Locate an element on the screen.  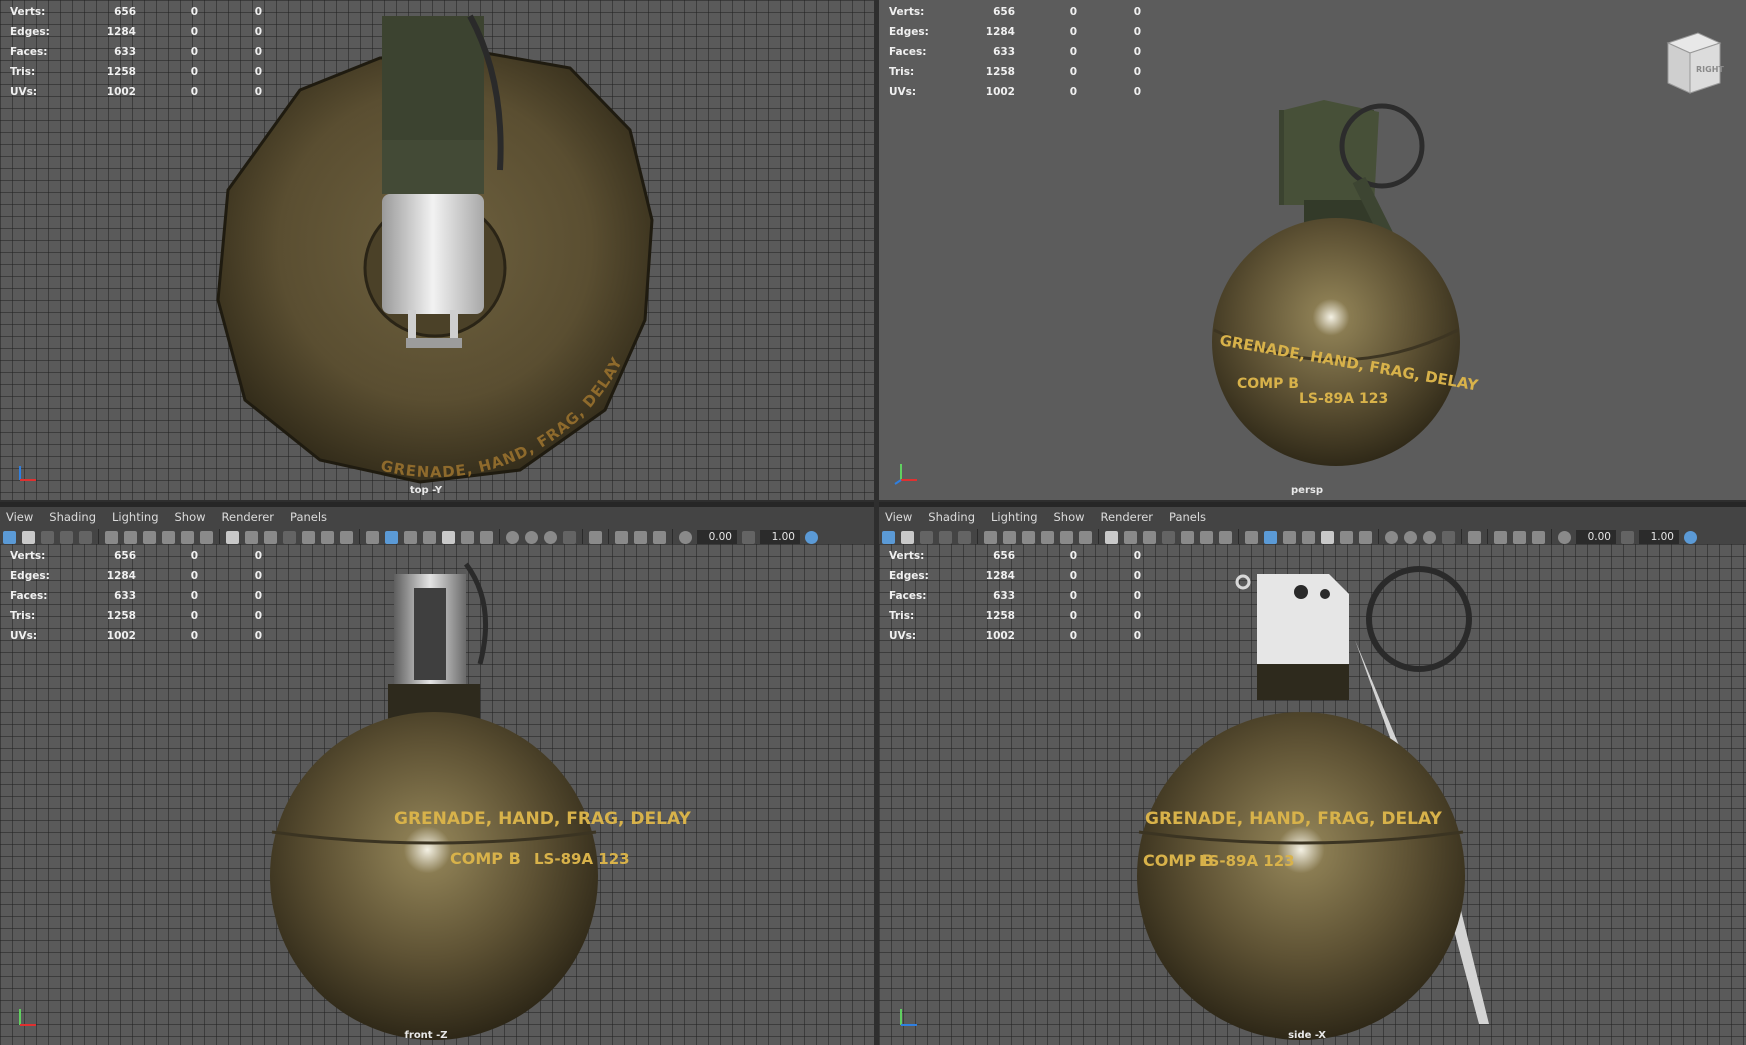
axis-gizmo-persp is located at coordinates (905, 474).